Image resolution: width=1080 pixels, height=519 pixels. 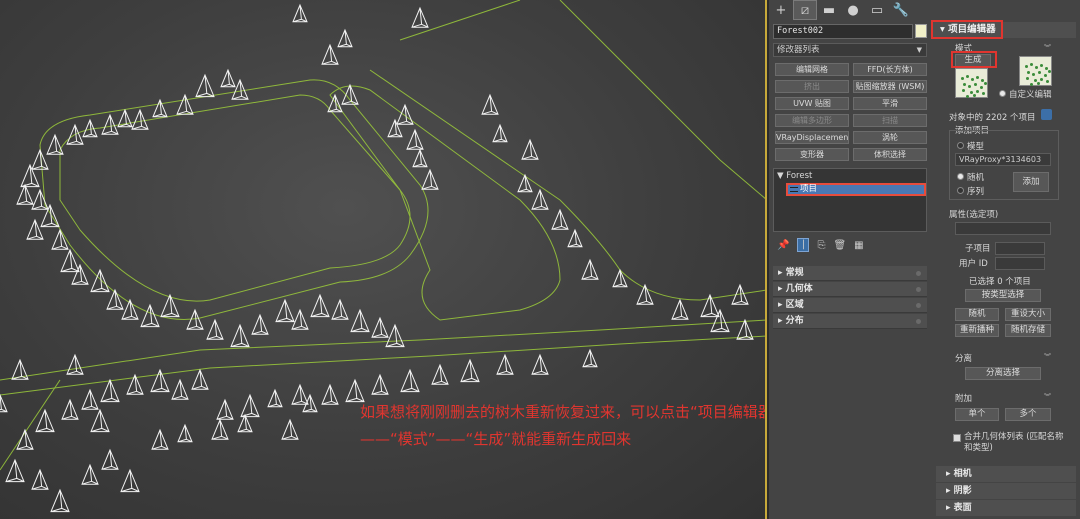 I want to click on detach-label: 分离, so click(x=964, y=359).